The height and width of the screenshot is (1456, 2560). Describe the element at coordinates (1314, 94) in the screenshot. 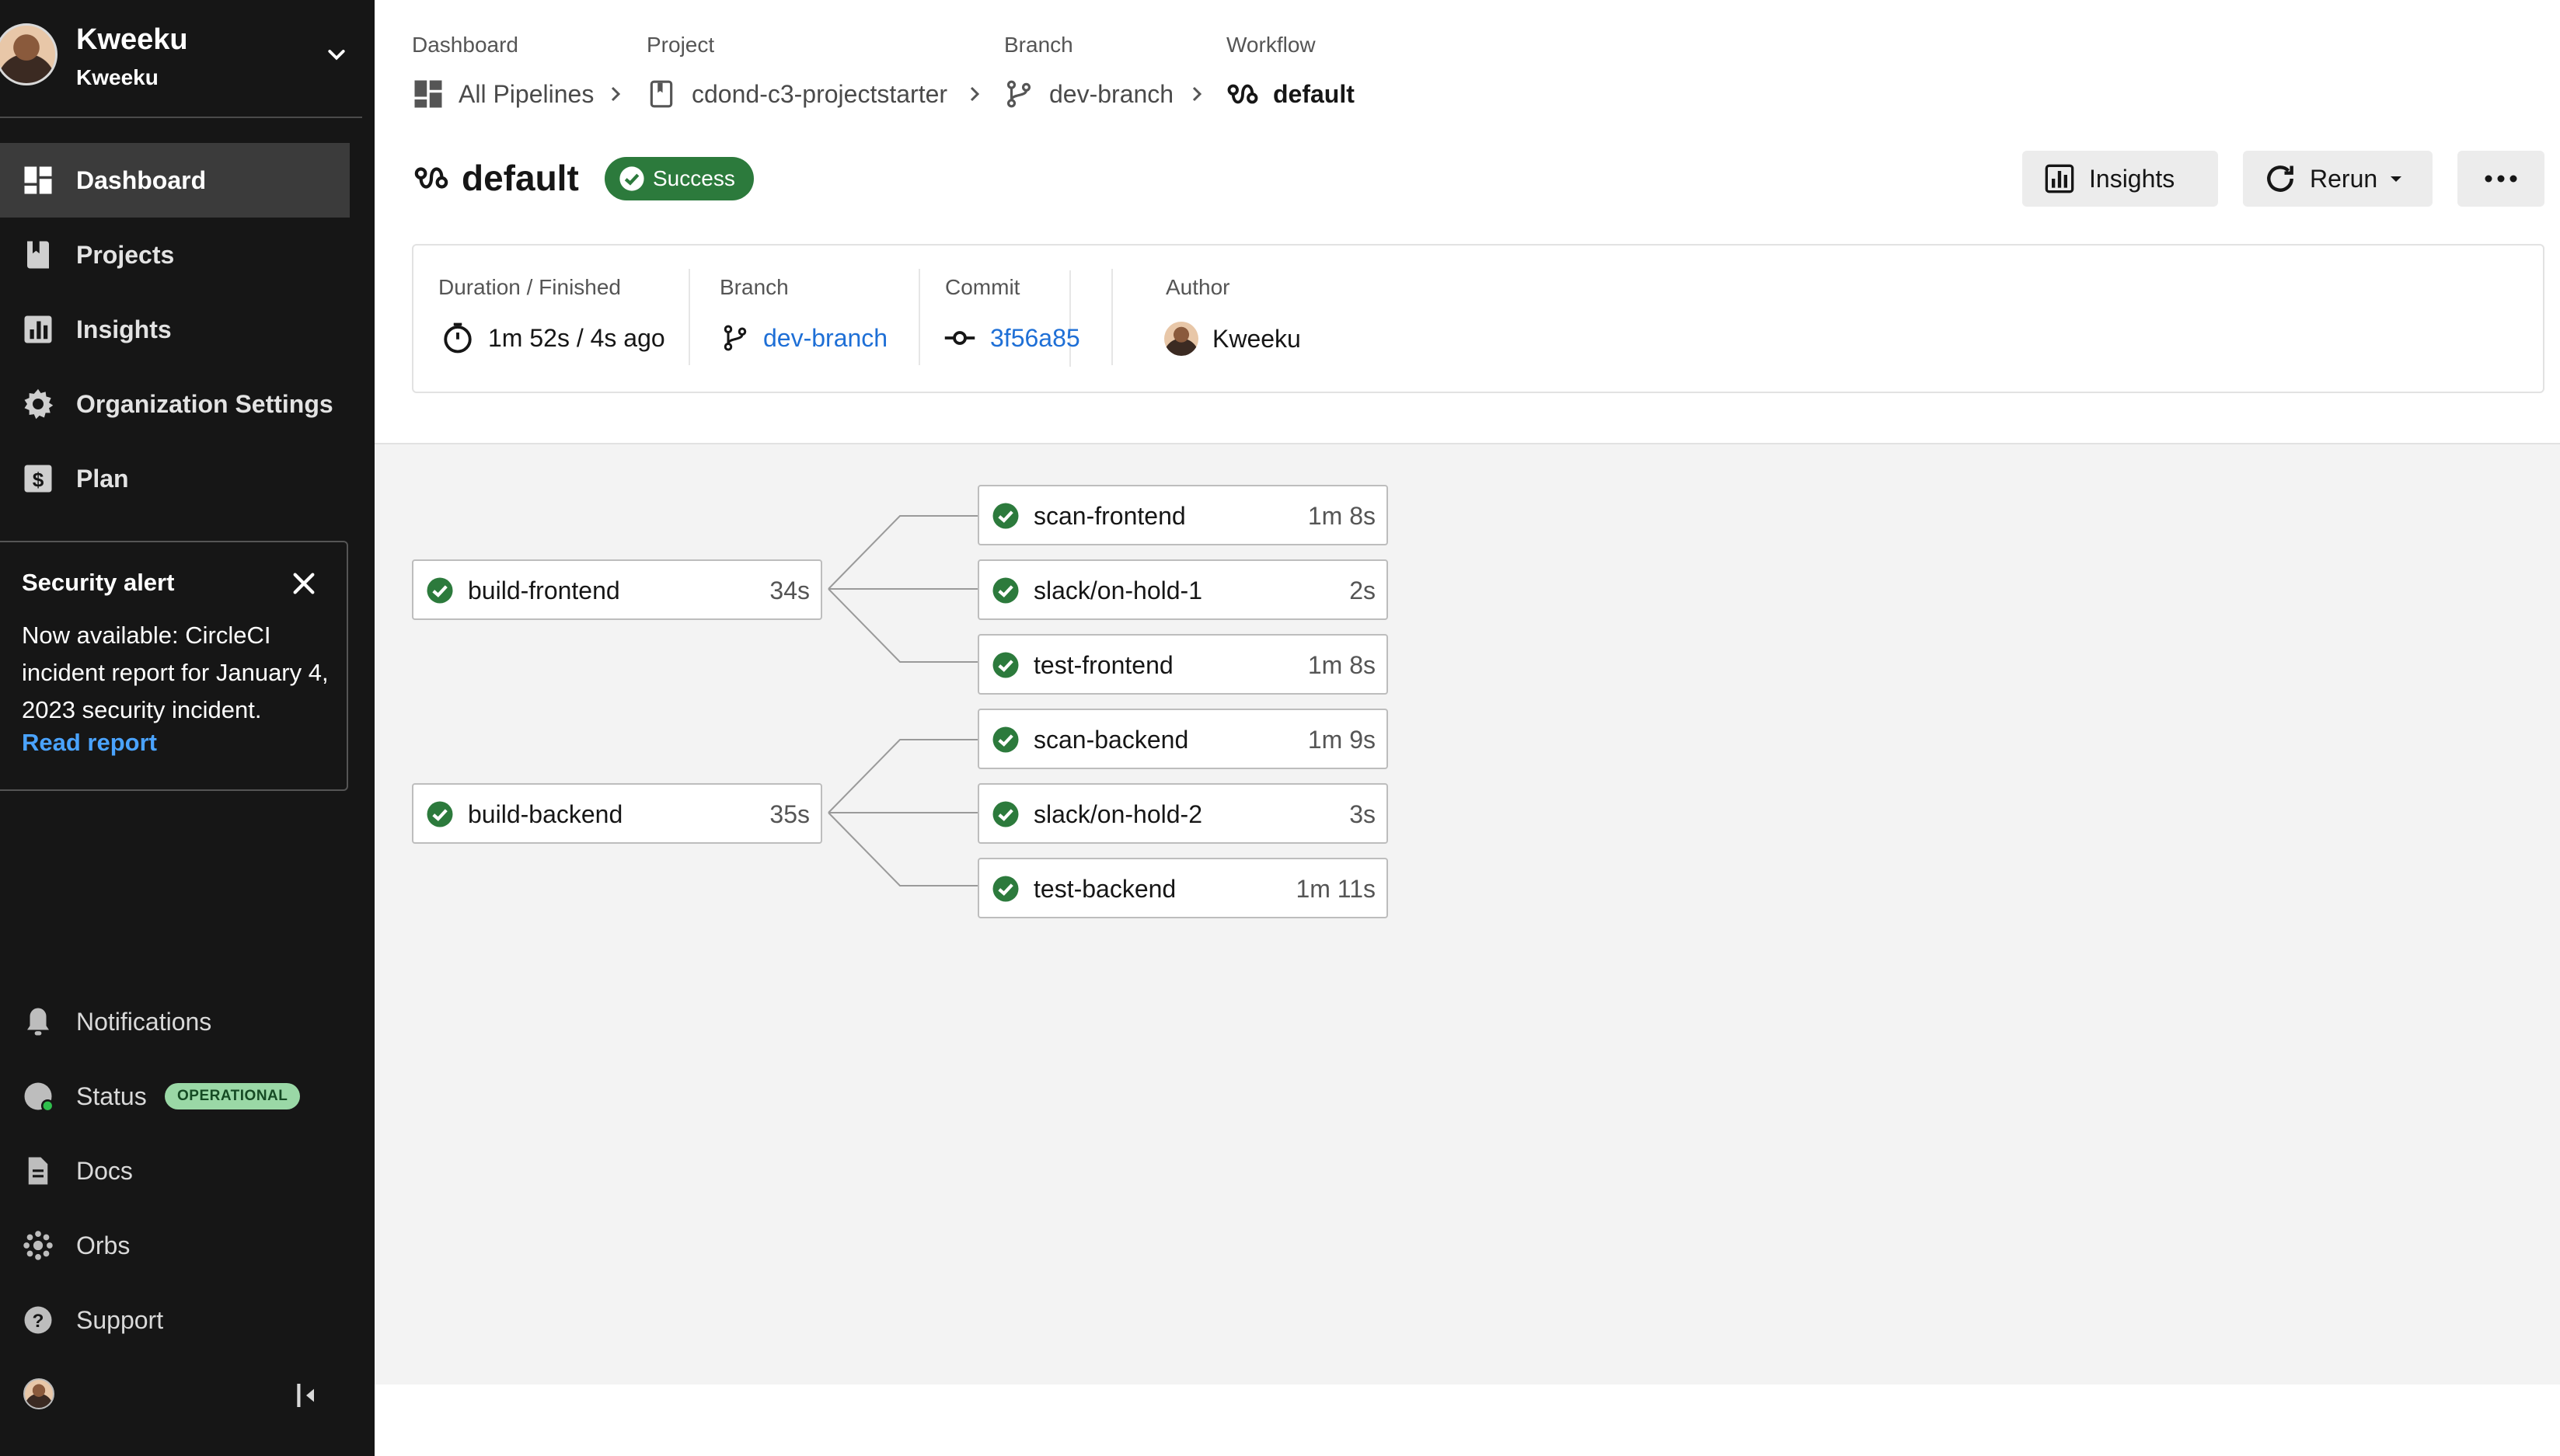

I see `breadcrumb-value: default` at that location.